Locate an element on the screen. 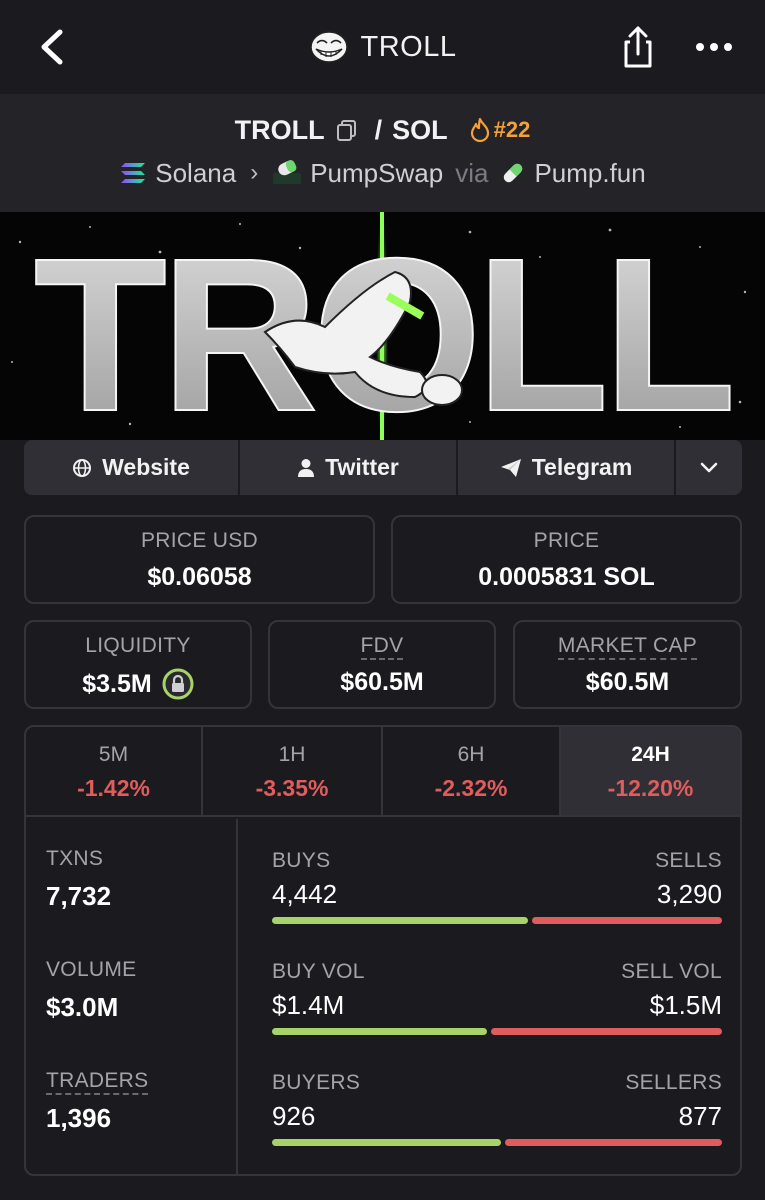 This screenshot has width=765, height=1200. traders-label-wrap: TRADERS is located at coordinates (97, 1082).